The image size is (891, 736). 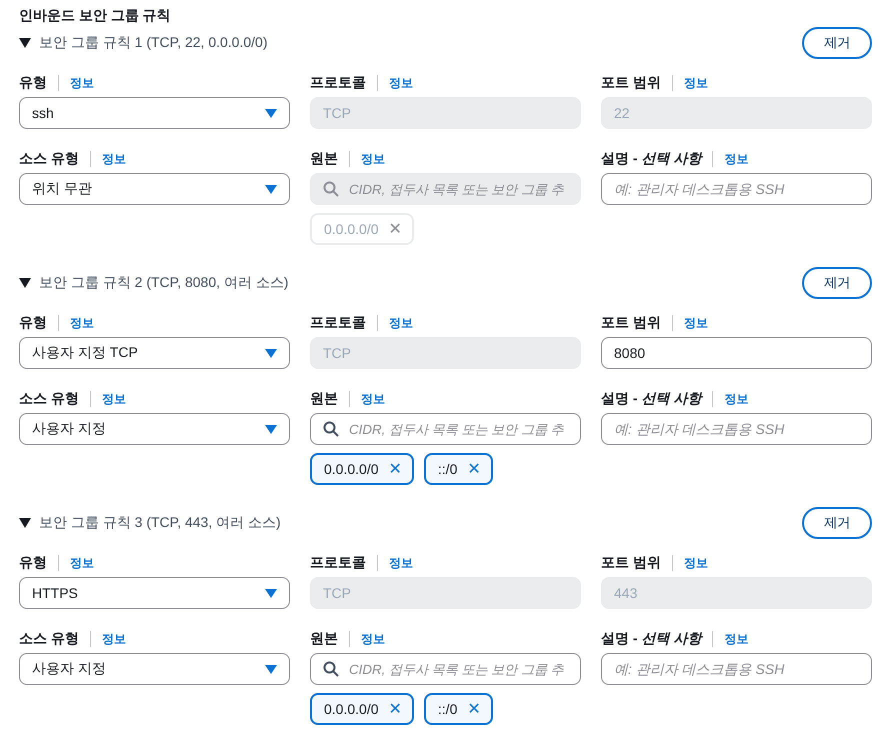 I want to click on rule-title: 보안 그룹 규칙 3 (TCP, 443, 여러 소스), so click(x=160, y=523).